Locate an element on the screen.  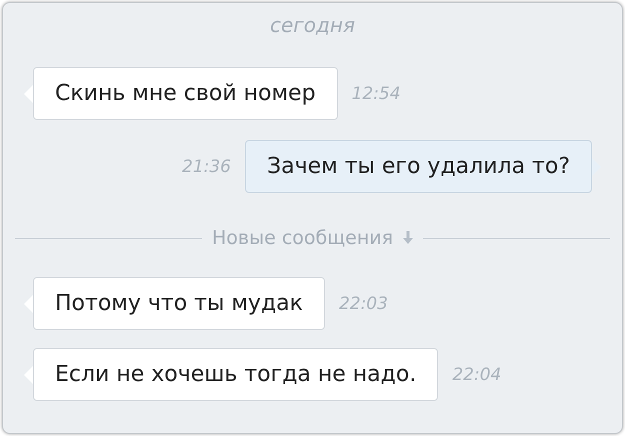
new-messages-label: Новые сообщения is located at coordinates (303, 238).